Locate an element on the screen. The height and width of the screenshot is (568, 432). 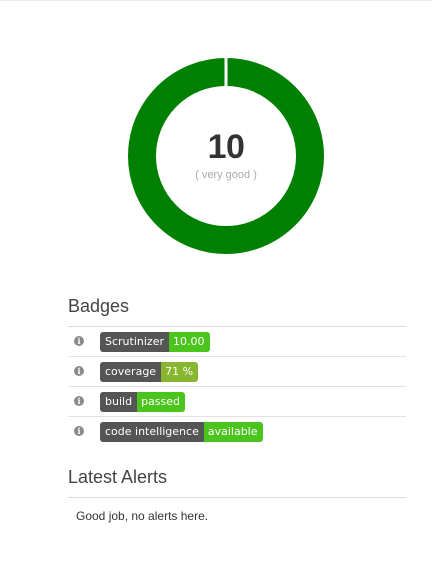
coverage-badge: coverage 71 % is located at coordinates (149, 372).